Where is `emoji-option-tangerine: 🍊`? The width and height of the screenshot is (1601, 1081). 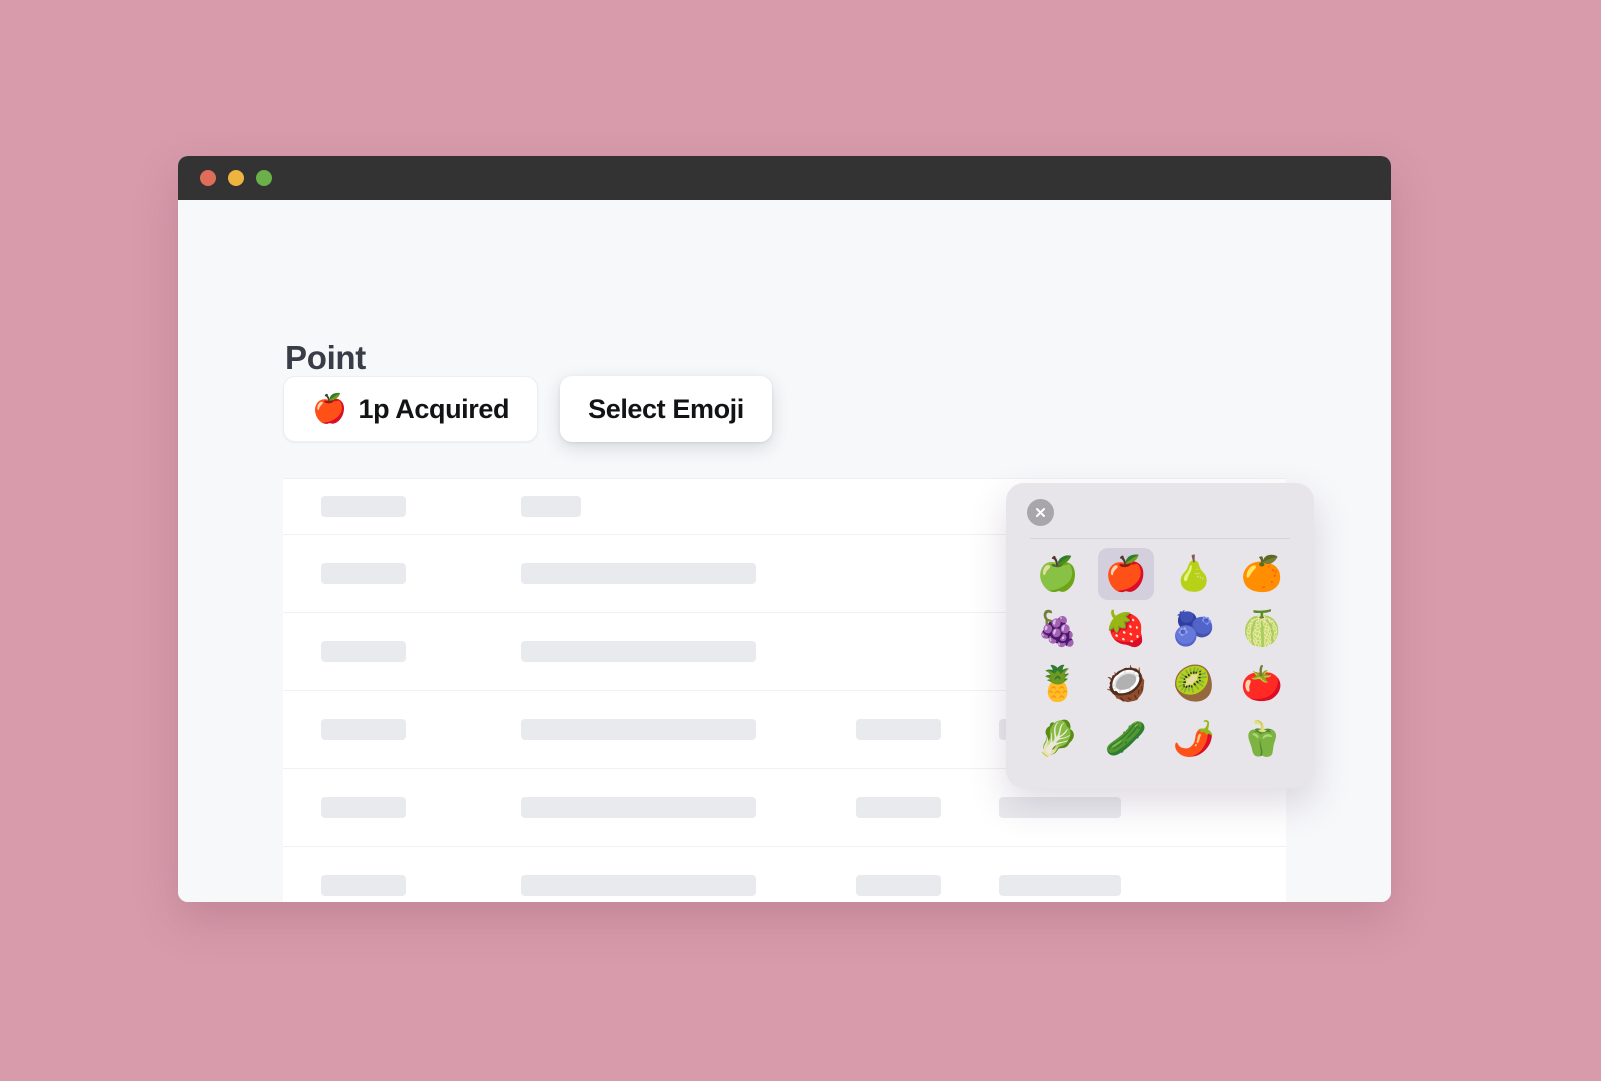
emoji-option-tangerine: 🍊 is located at coordinates (1262, 574).